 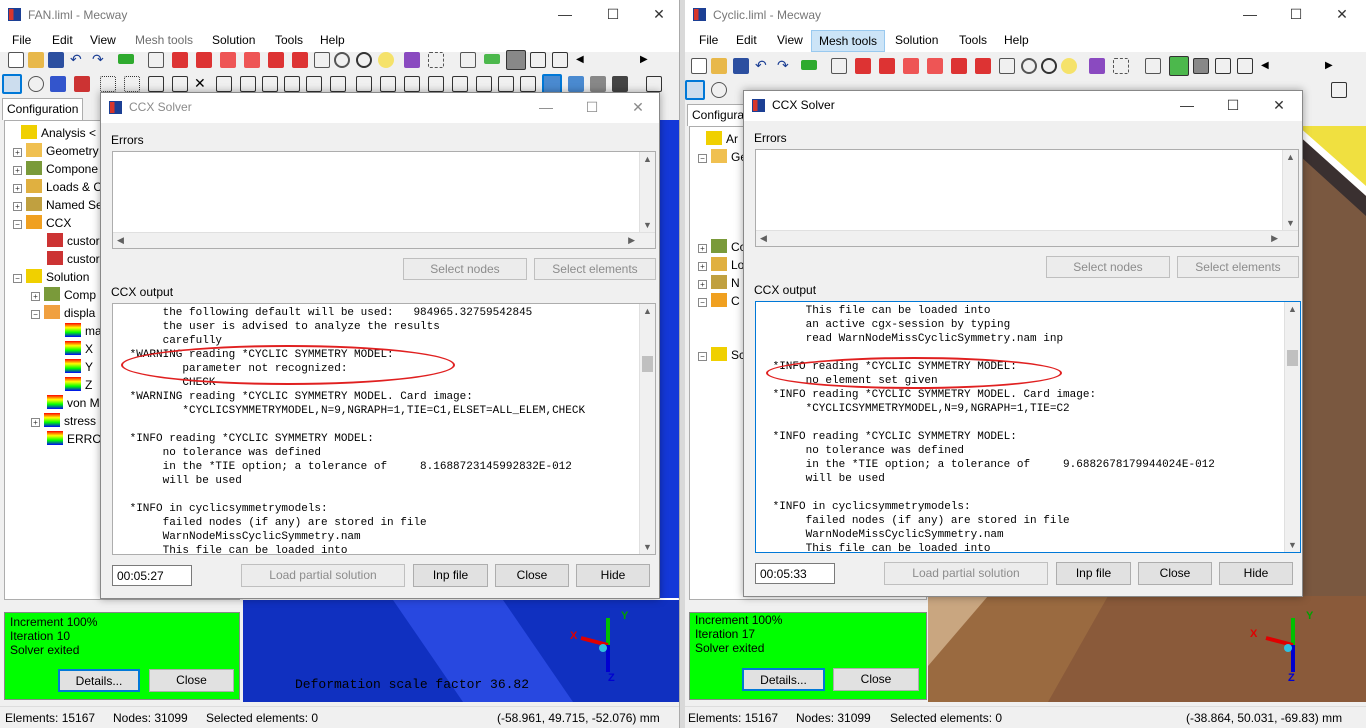 I want to click on dialog-maximize-button: ☐, so click(x=592, y=108).